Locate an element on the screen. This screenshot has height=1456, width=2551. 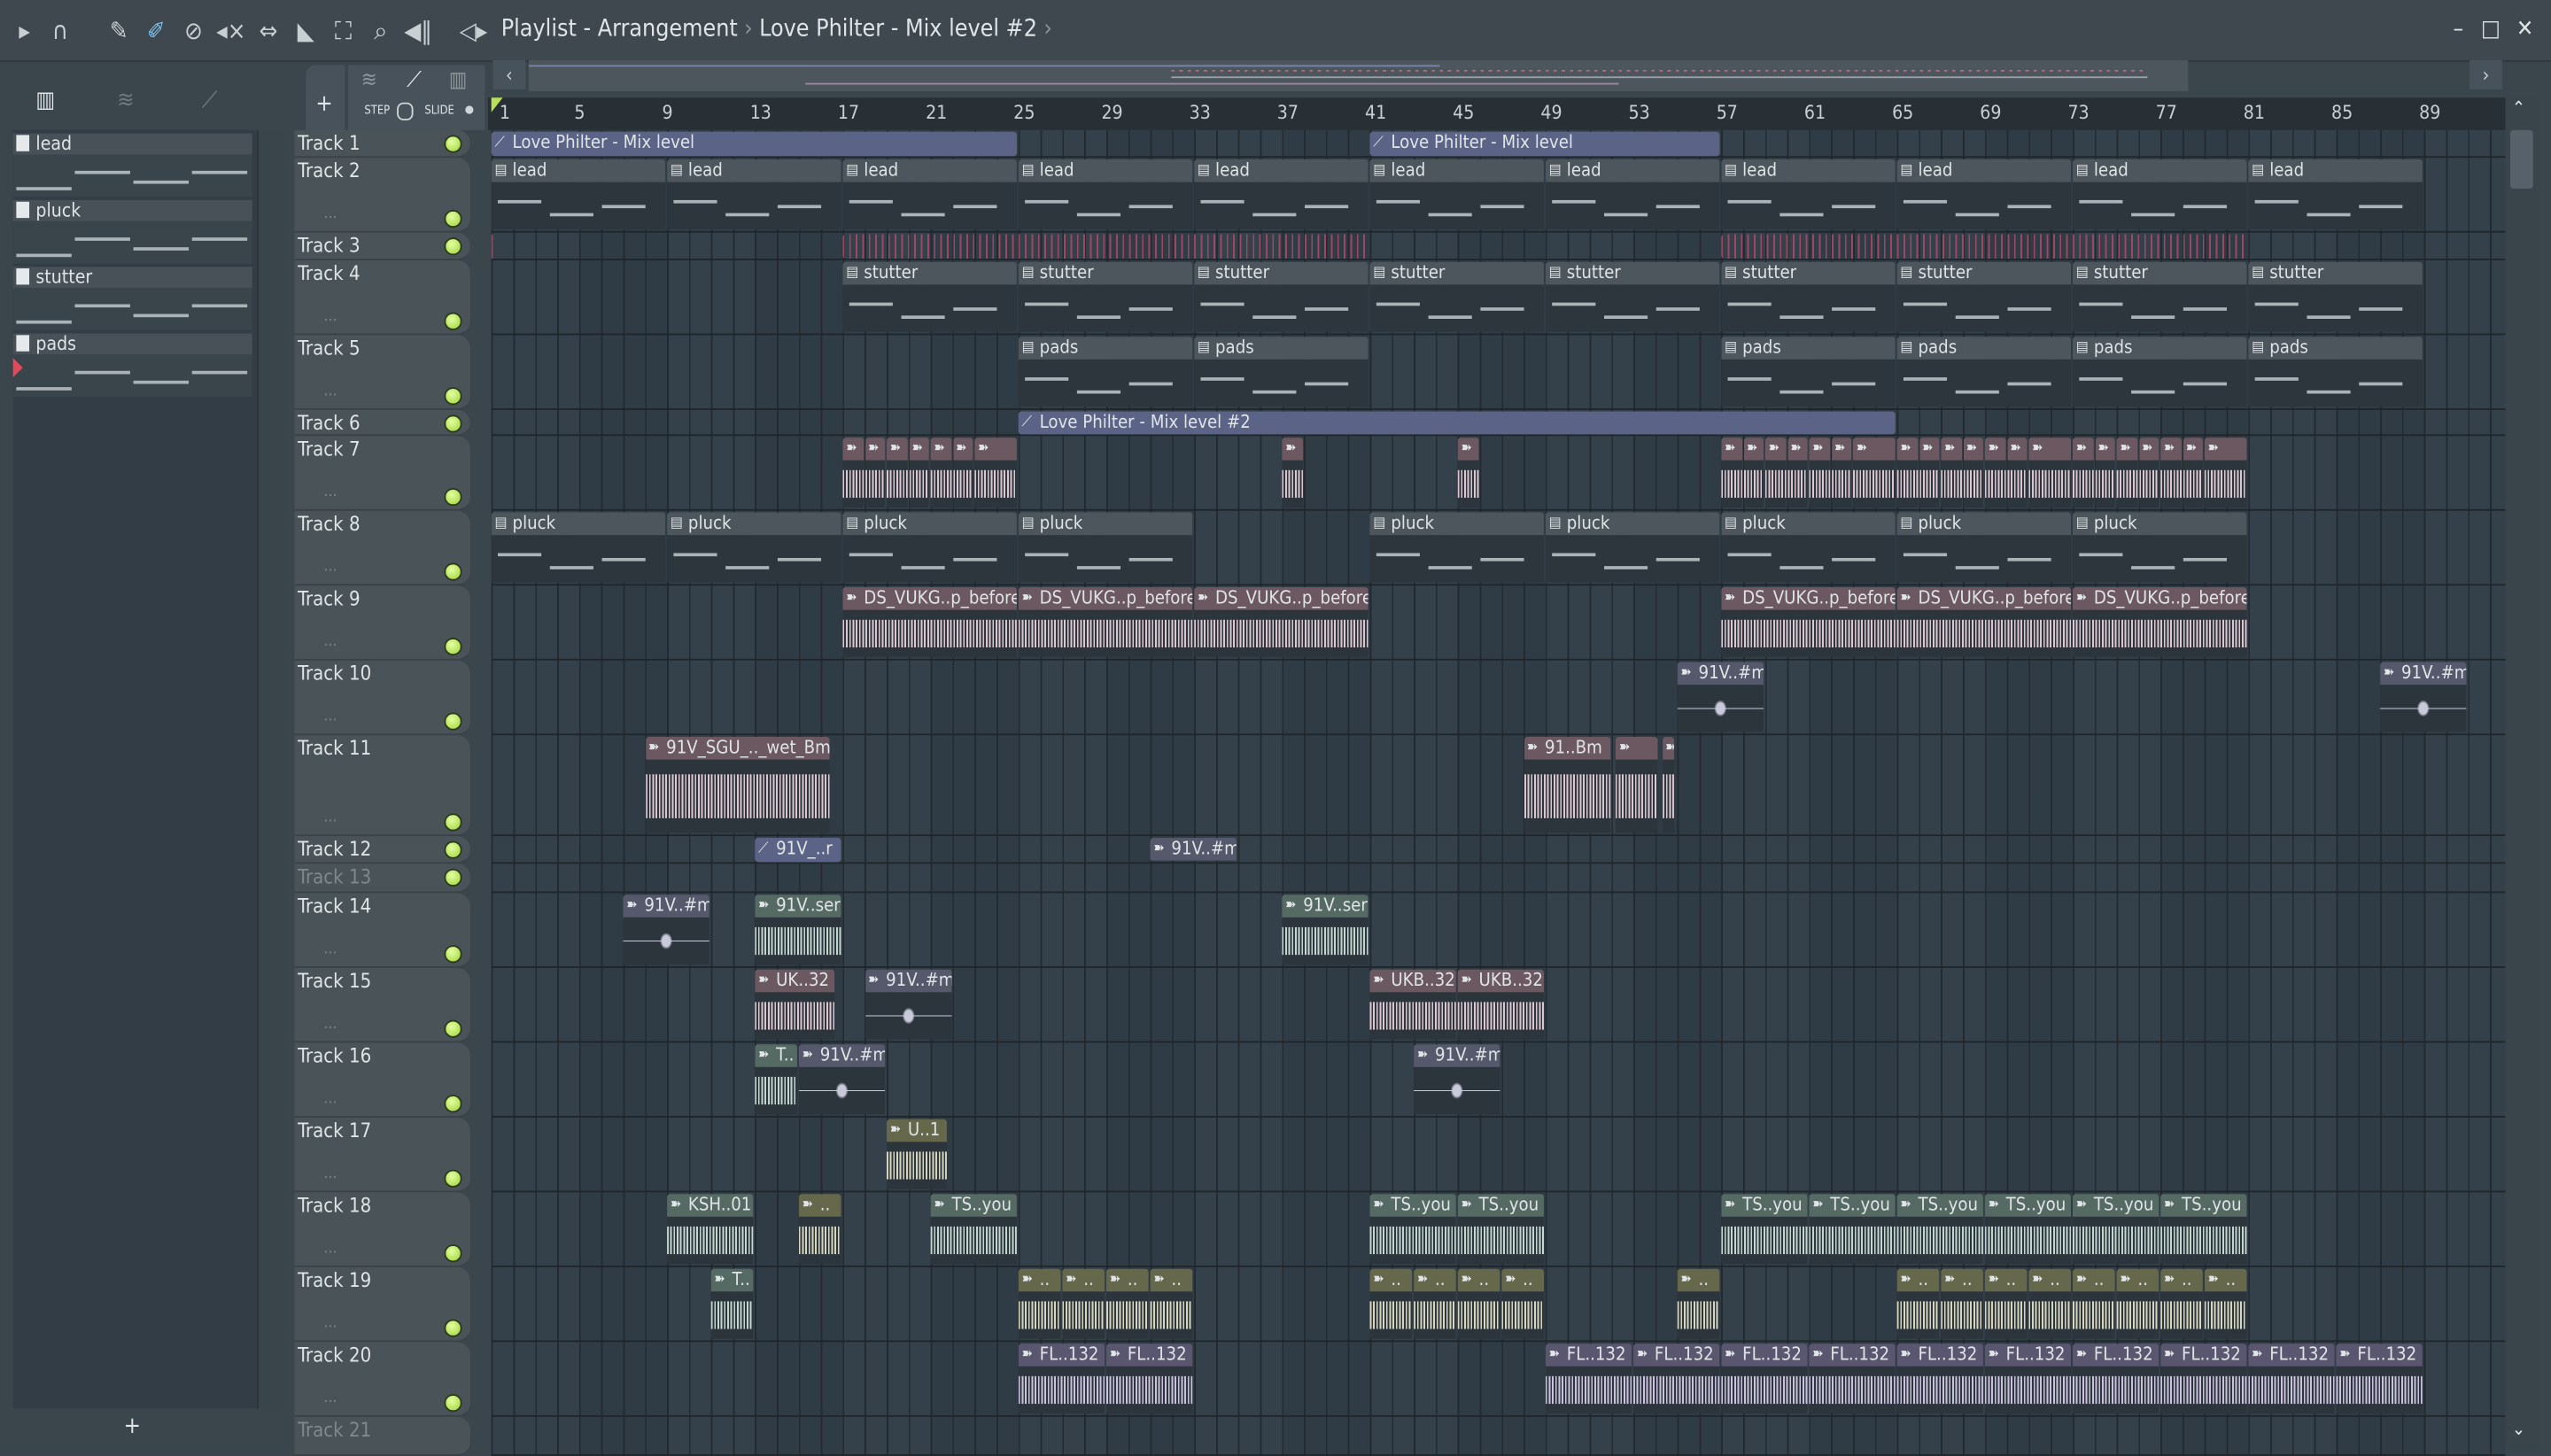
zoom-icon: ⌕ is located at coordinates (380, 30).